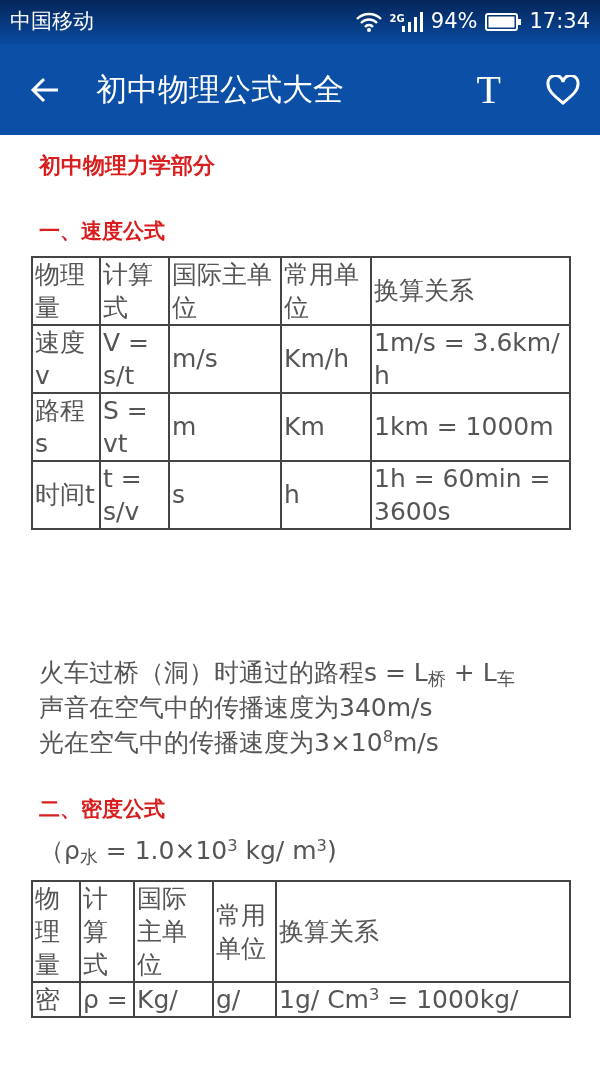 Image resolution: width=600 pixels, height=1067 pixels. I want to click on font-size-button: T, so click(488, 89).